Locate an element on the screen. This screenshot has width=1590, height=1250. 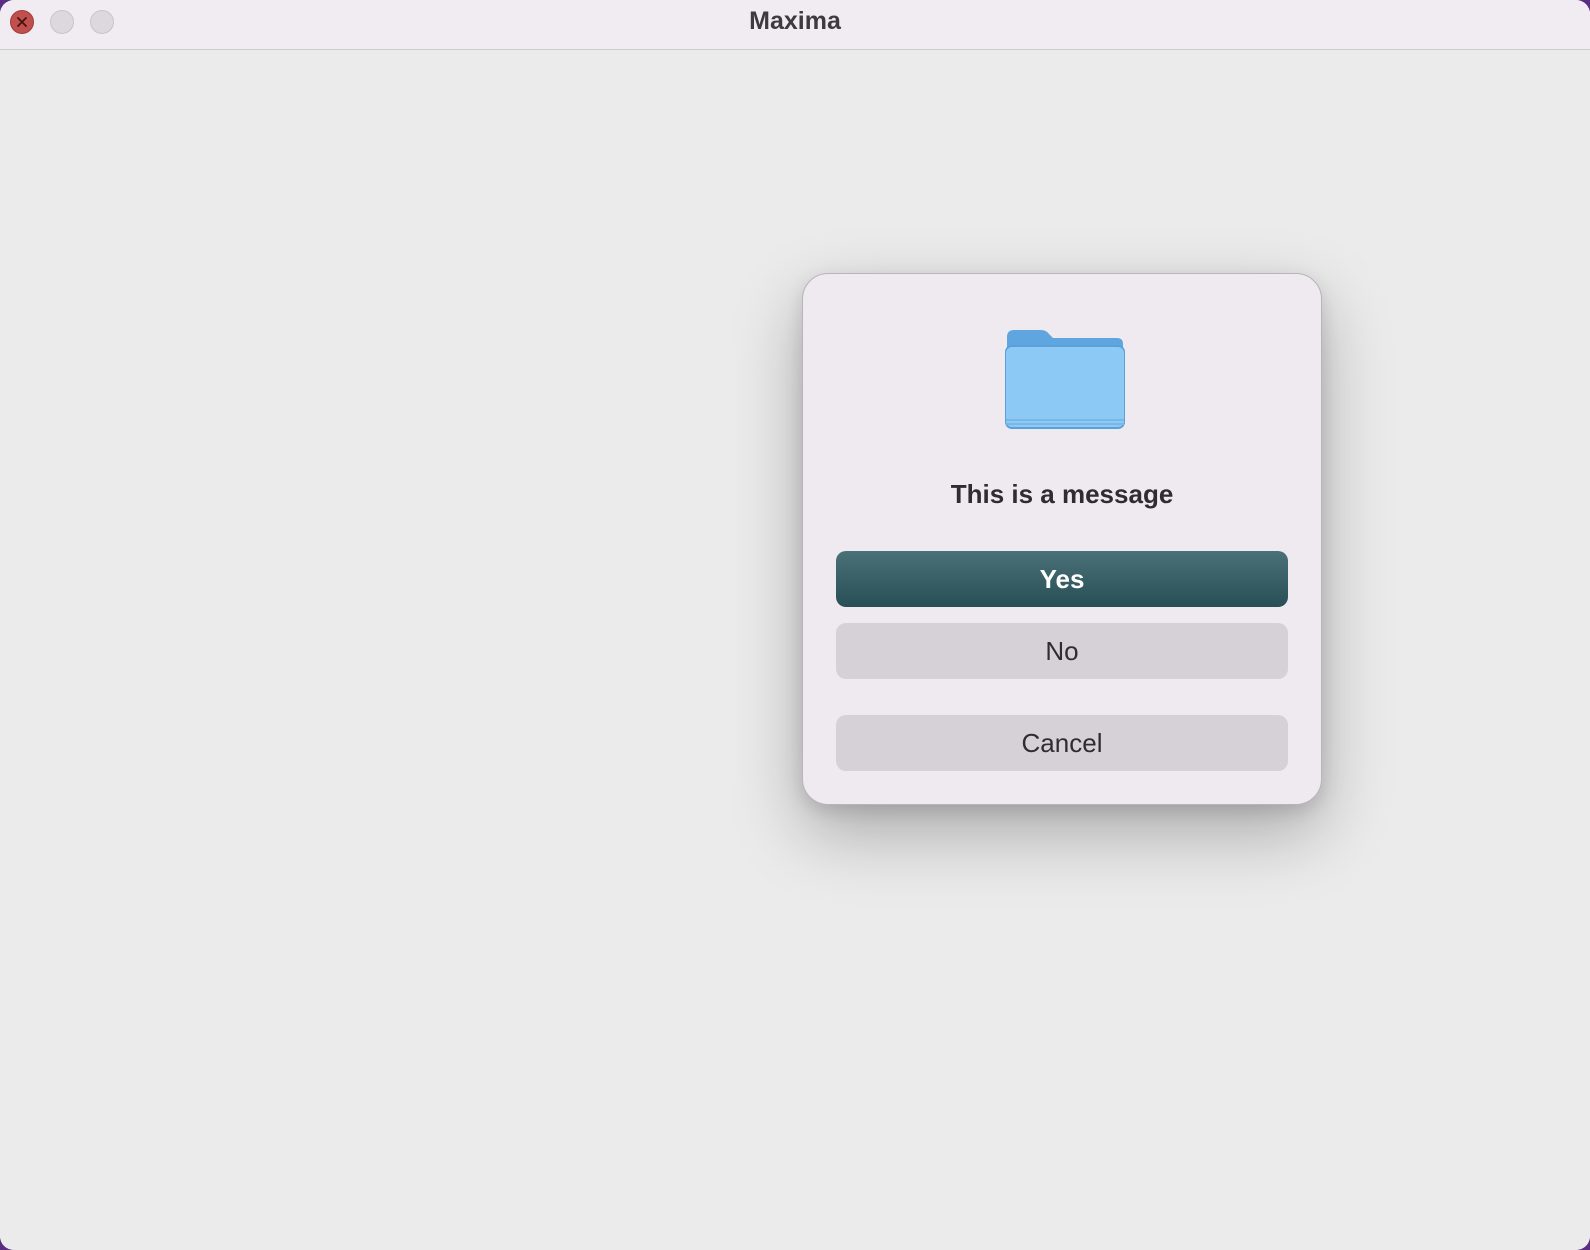
message-dialog: This is a message Yes No Cancel is located at coordinates (1062, 539).